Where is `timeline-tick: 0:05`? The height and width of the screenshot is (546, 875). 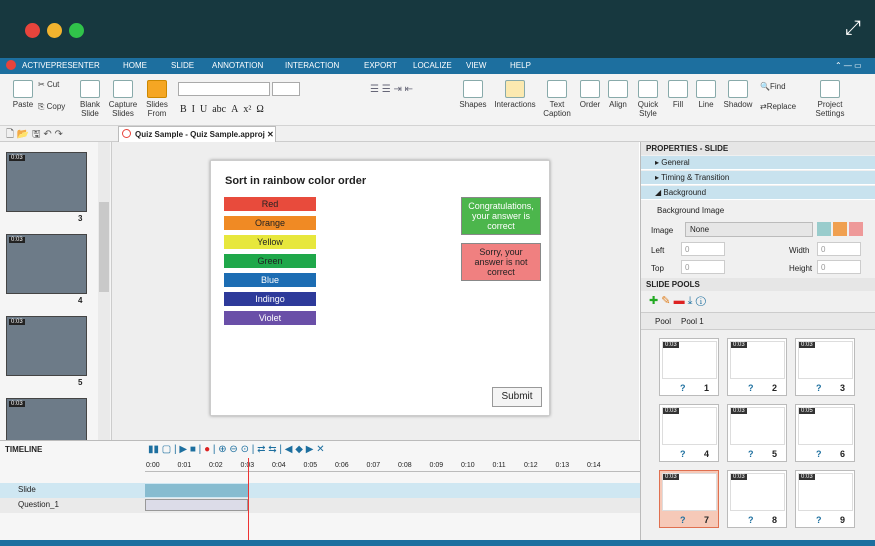
timeline-tick: 0:05 is located at coordinates (310, 465).